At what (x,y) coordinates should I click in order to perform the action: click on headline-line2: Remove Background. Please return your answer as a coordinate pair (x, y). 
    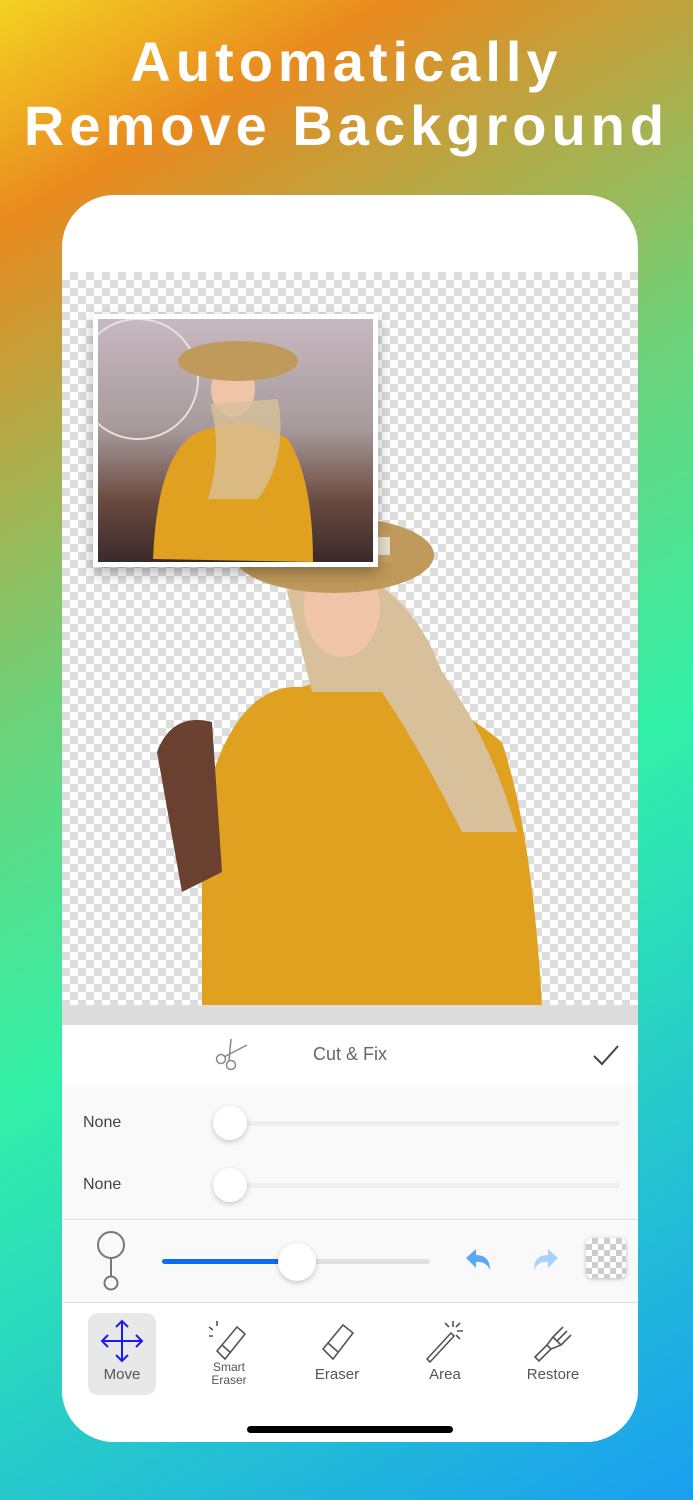
    Looking at the image, I should click on (346, 125).